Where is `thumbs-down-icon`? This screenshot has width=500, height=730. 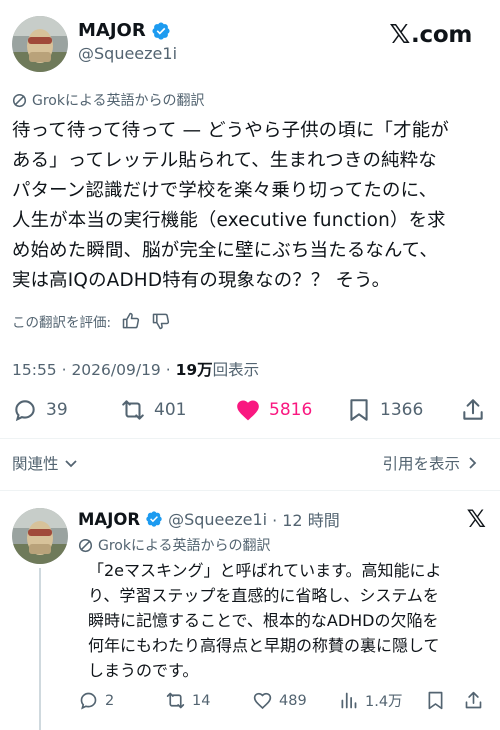 thumbs-down-icon is located at coordinates (161, 321).